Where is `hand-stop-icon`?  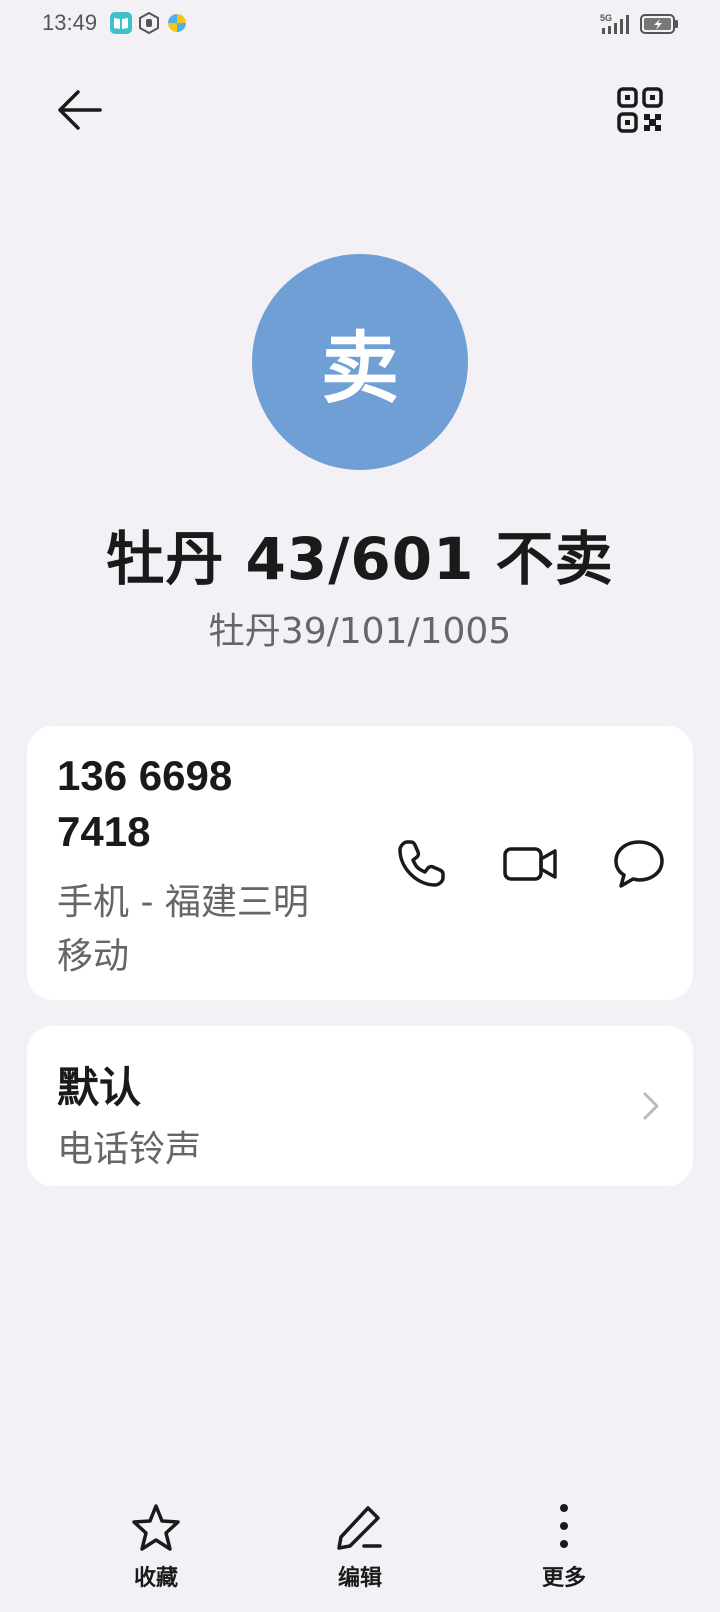 hand-stop-icon is located at coordinates (149, 23).